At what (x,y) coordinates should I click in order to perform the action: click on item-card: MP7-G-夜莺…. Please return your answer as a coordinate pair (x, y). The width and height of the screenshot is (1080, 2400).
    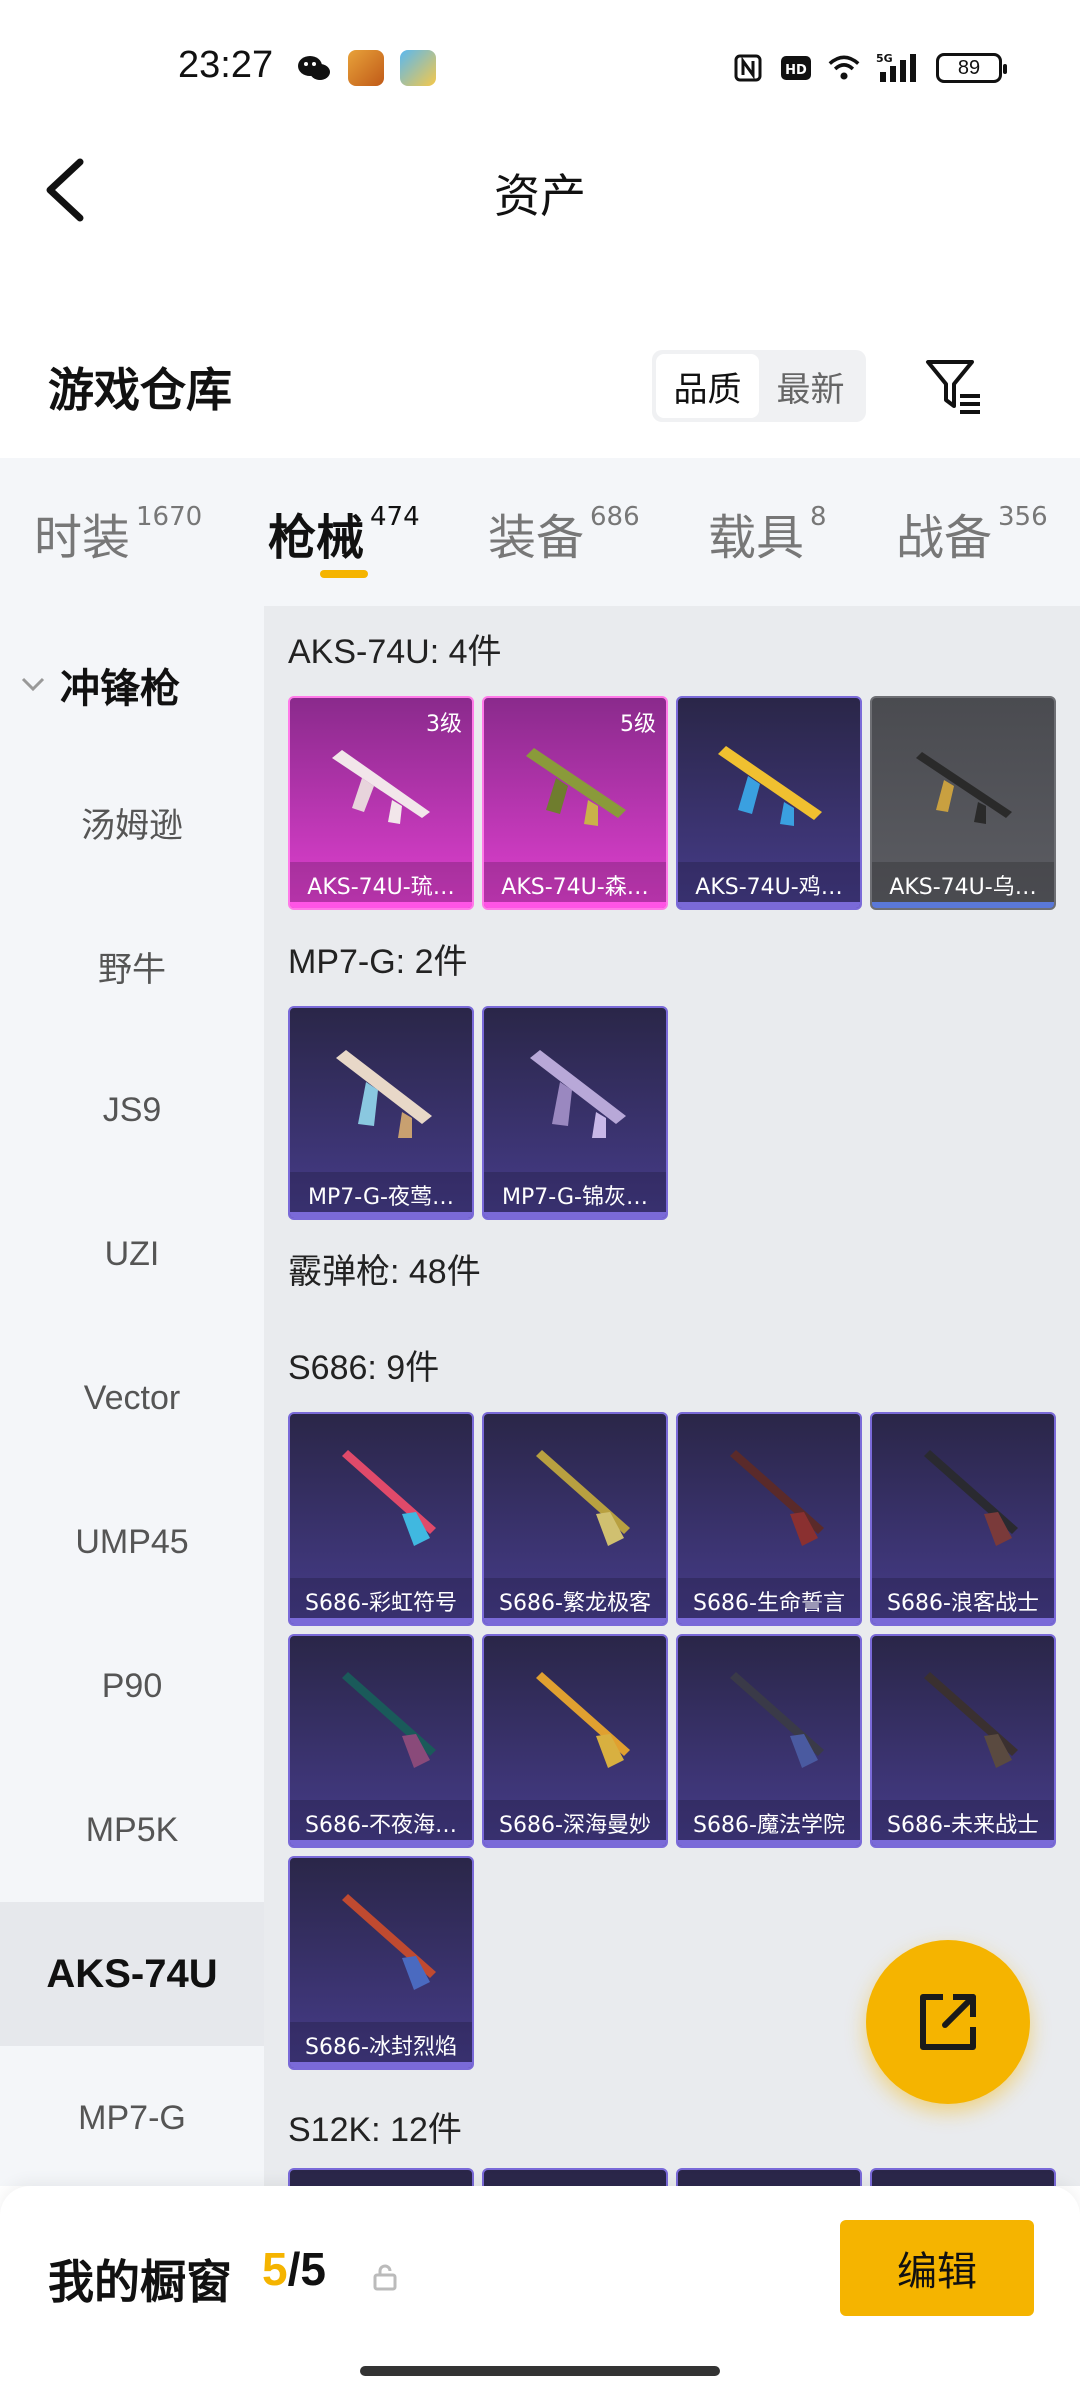
    Looking at the image, I should click on (381, 1113).